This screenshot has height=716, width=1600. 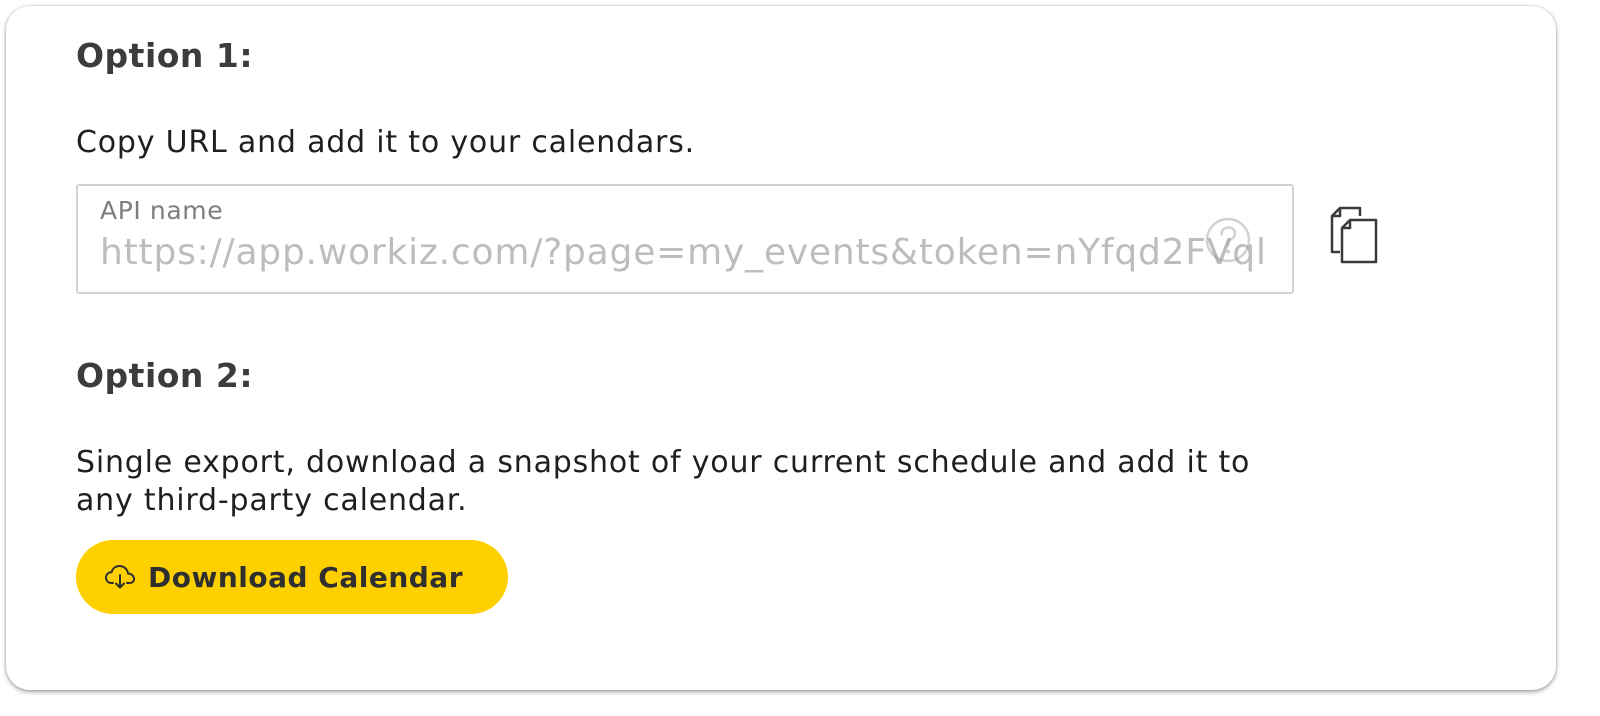 I want to click on api-url-field: API name, so click(x=685, y=239).